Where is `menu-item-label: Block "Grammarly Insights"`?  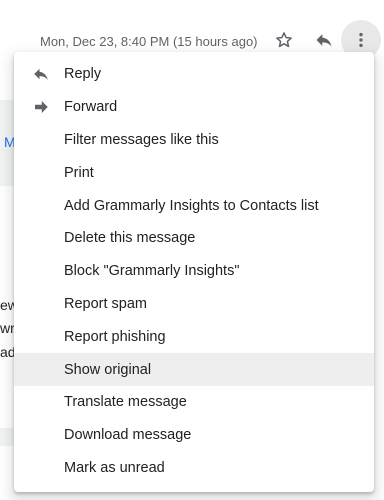
menu-item-label: Block "Grammarly Insights" is located at coordinates (152, 271).